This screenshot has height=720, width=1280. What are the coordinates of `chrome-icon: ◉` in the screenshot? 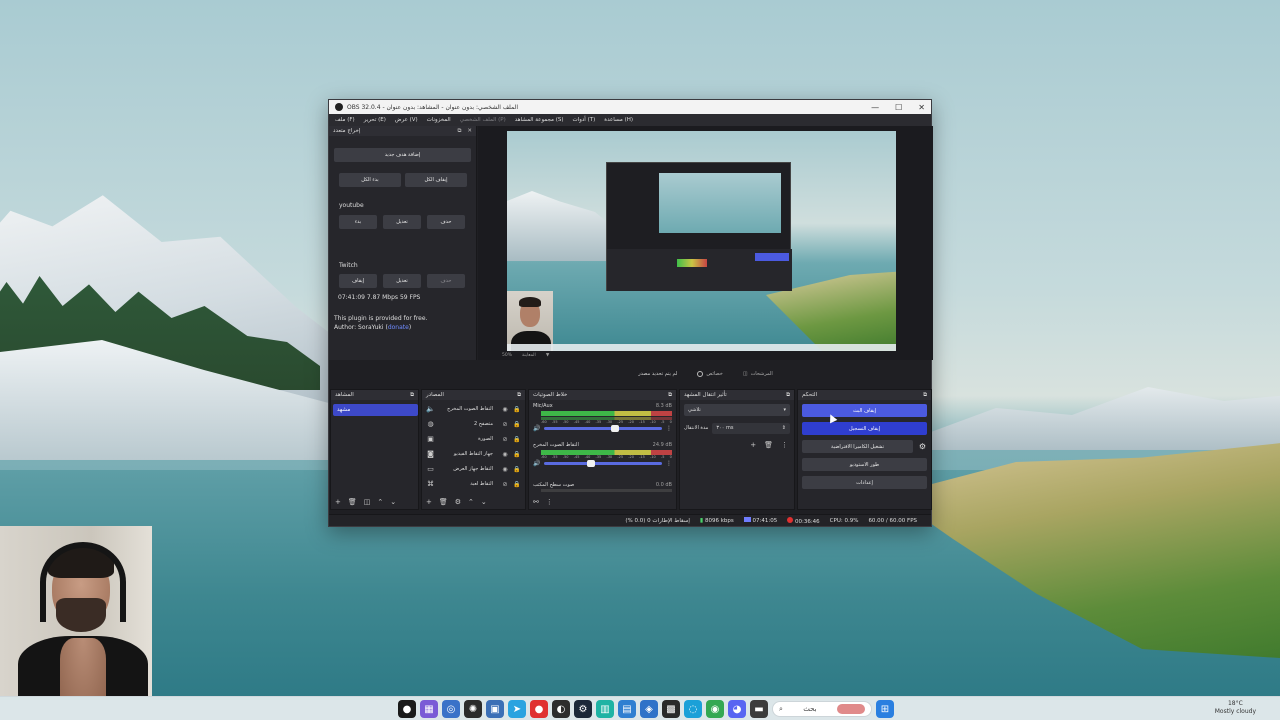 It's located at (715, 709).